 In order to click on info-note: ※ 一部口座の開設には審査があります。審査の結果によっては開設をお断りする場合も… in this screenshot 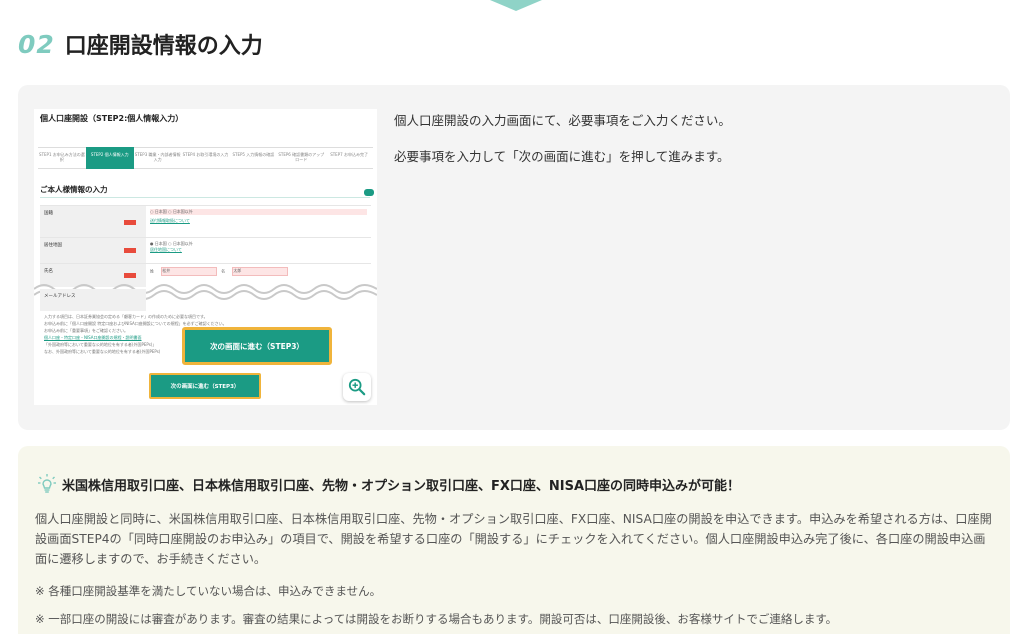, I will do `click(436, 619)`.